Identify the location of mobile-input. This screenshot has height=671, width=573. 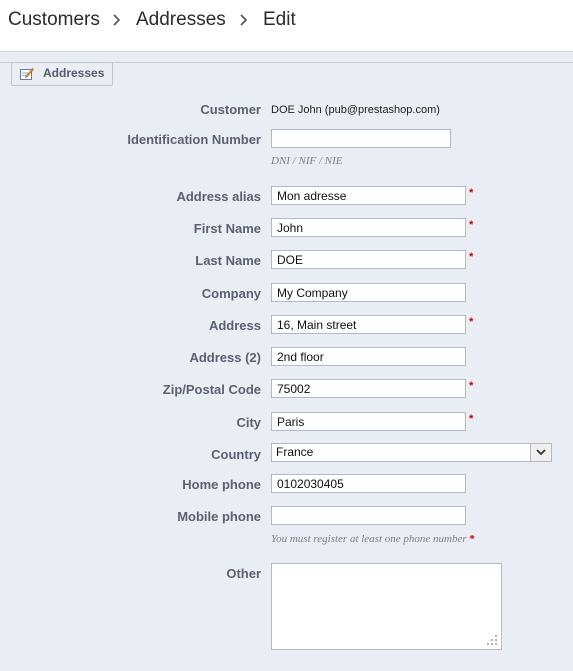
(368, 515).